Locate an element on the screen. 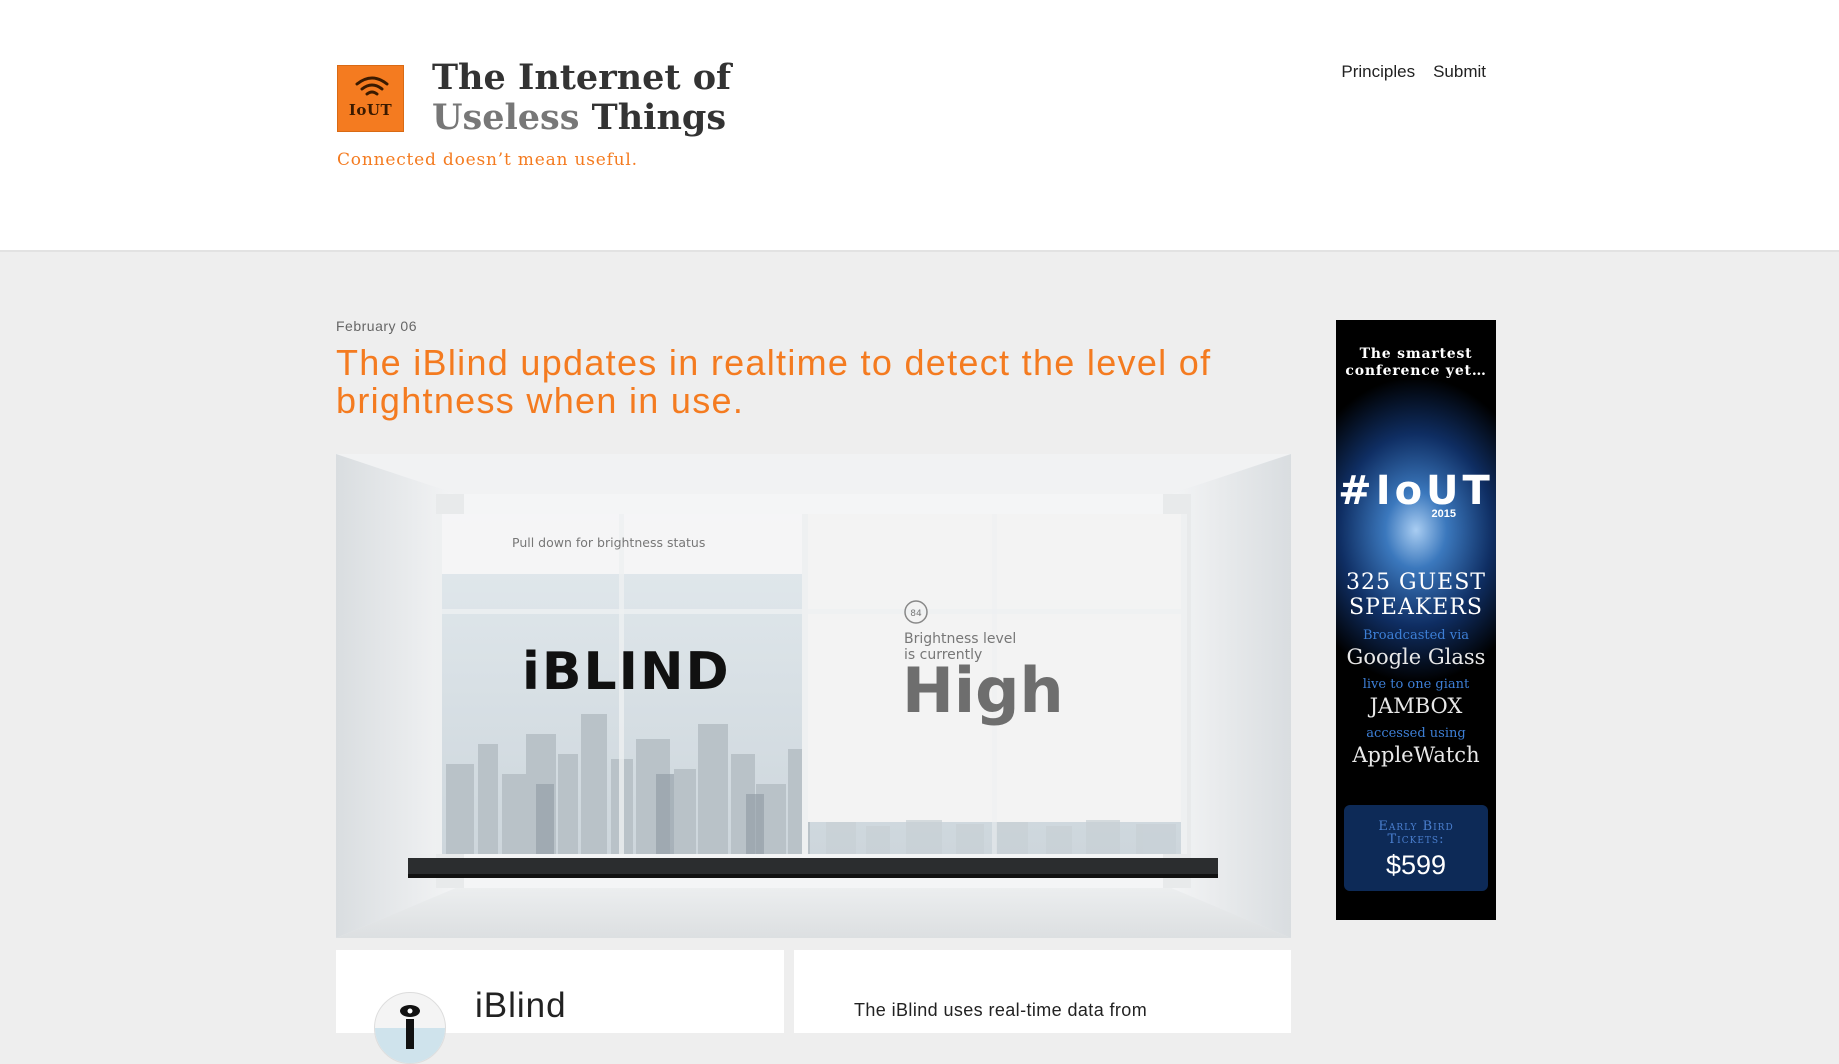 The width and height of the screenshot is (1839, 1064). product-description: The iBlind uses real-time data from is located at coordinates (1001, 1010).